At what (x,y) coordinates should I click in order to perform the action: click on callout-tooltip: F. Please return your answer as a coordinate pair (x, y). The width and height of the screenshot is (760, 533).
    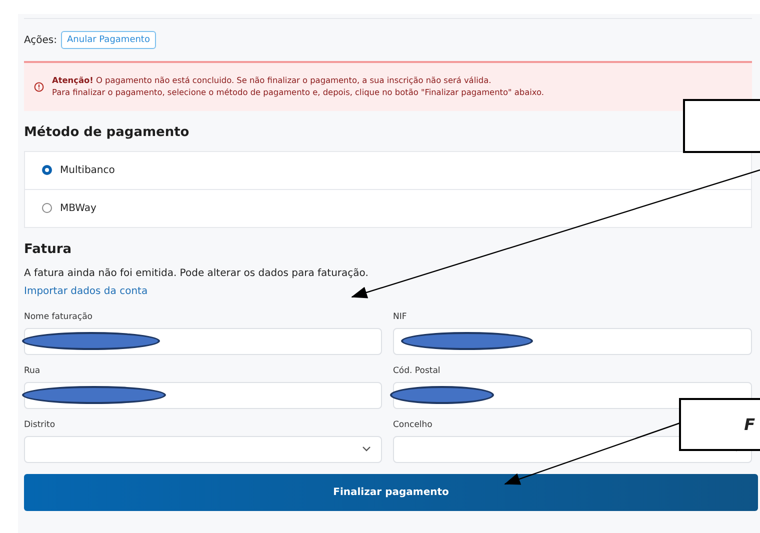
    Looking at the image, I should click on (719, 424).